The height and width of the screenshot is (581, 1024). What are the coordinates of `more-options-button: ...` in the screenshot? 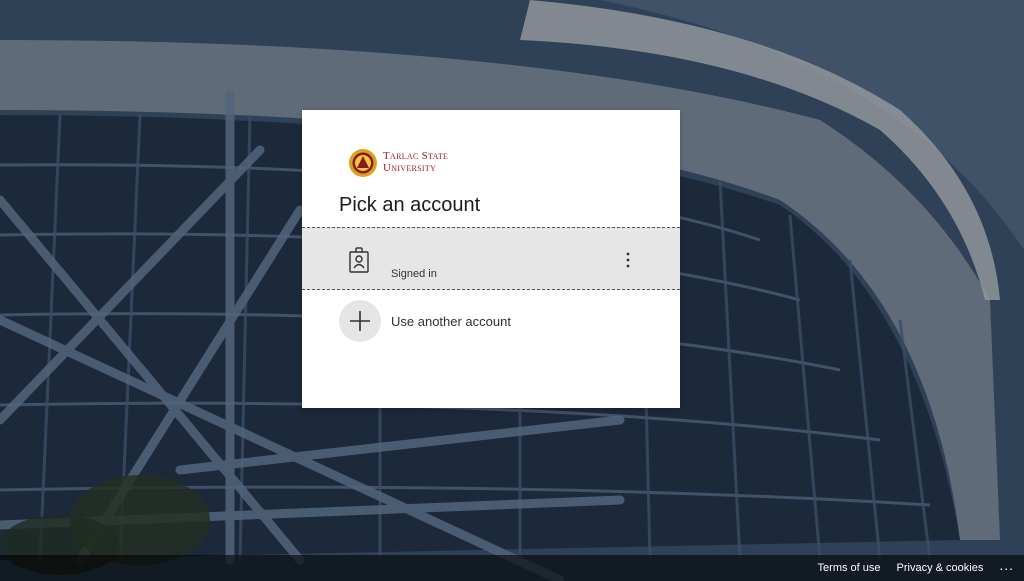 It's located at (1006, 565).